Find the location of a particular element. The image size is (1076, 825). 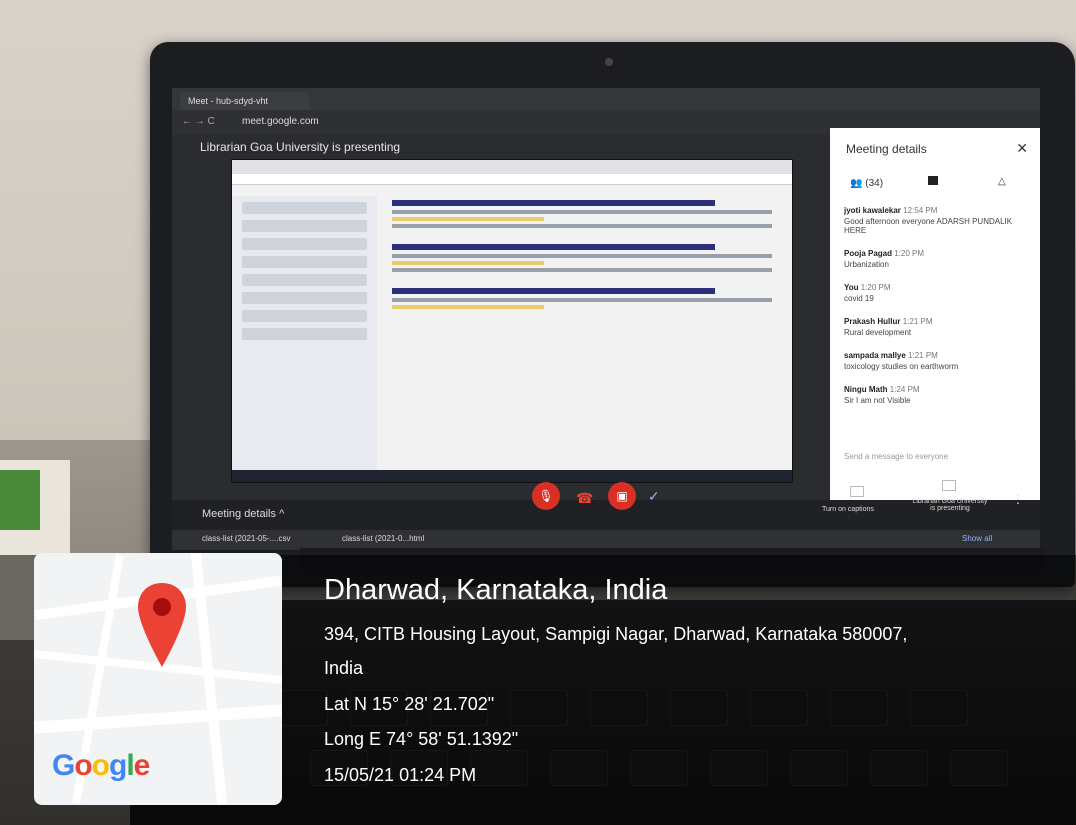

chat-input: Send a message to everyone is located at coordinates (896, 456).